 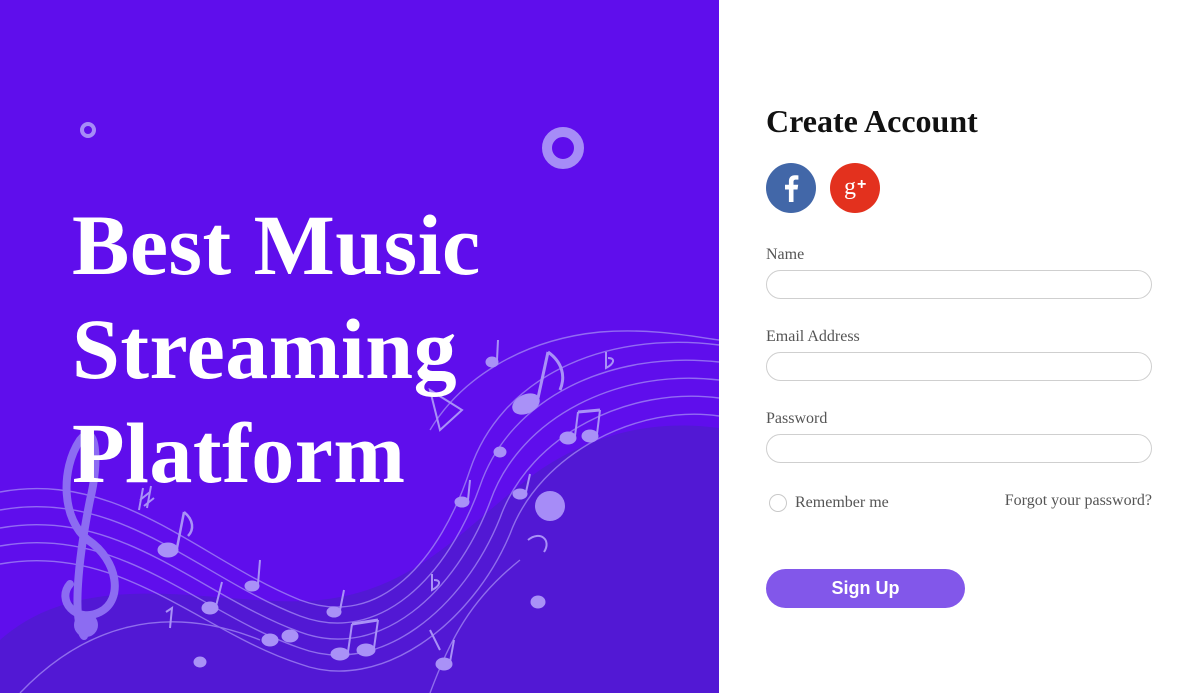 I want to click on facebook-login-button, so click(x=791, y=188).